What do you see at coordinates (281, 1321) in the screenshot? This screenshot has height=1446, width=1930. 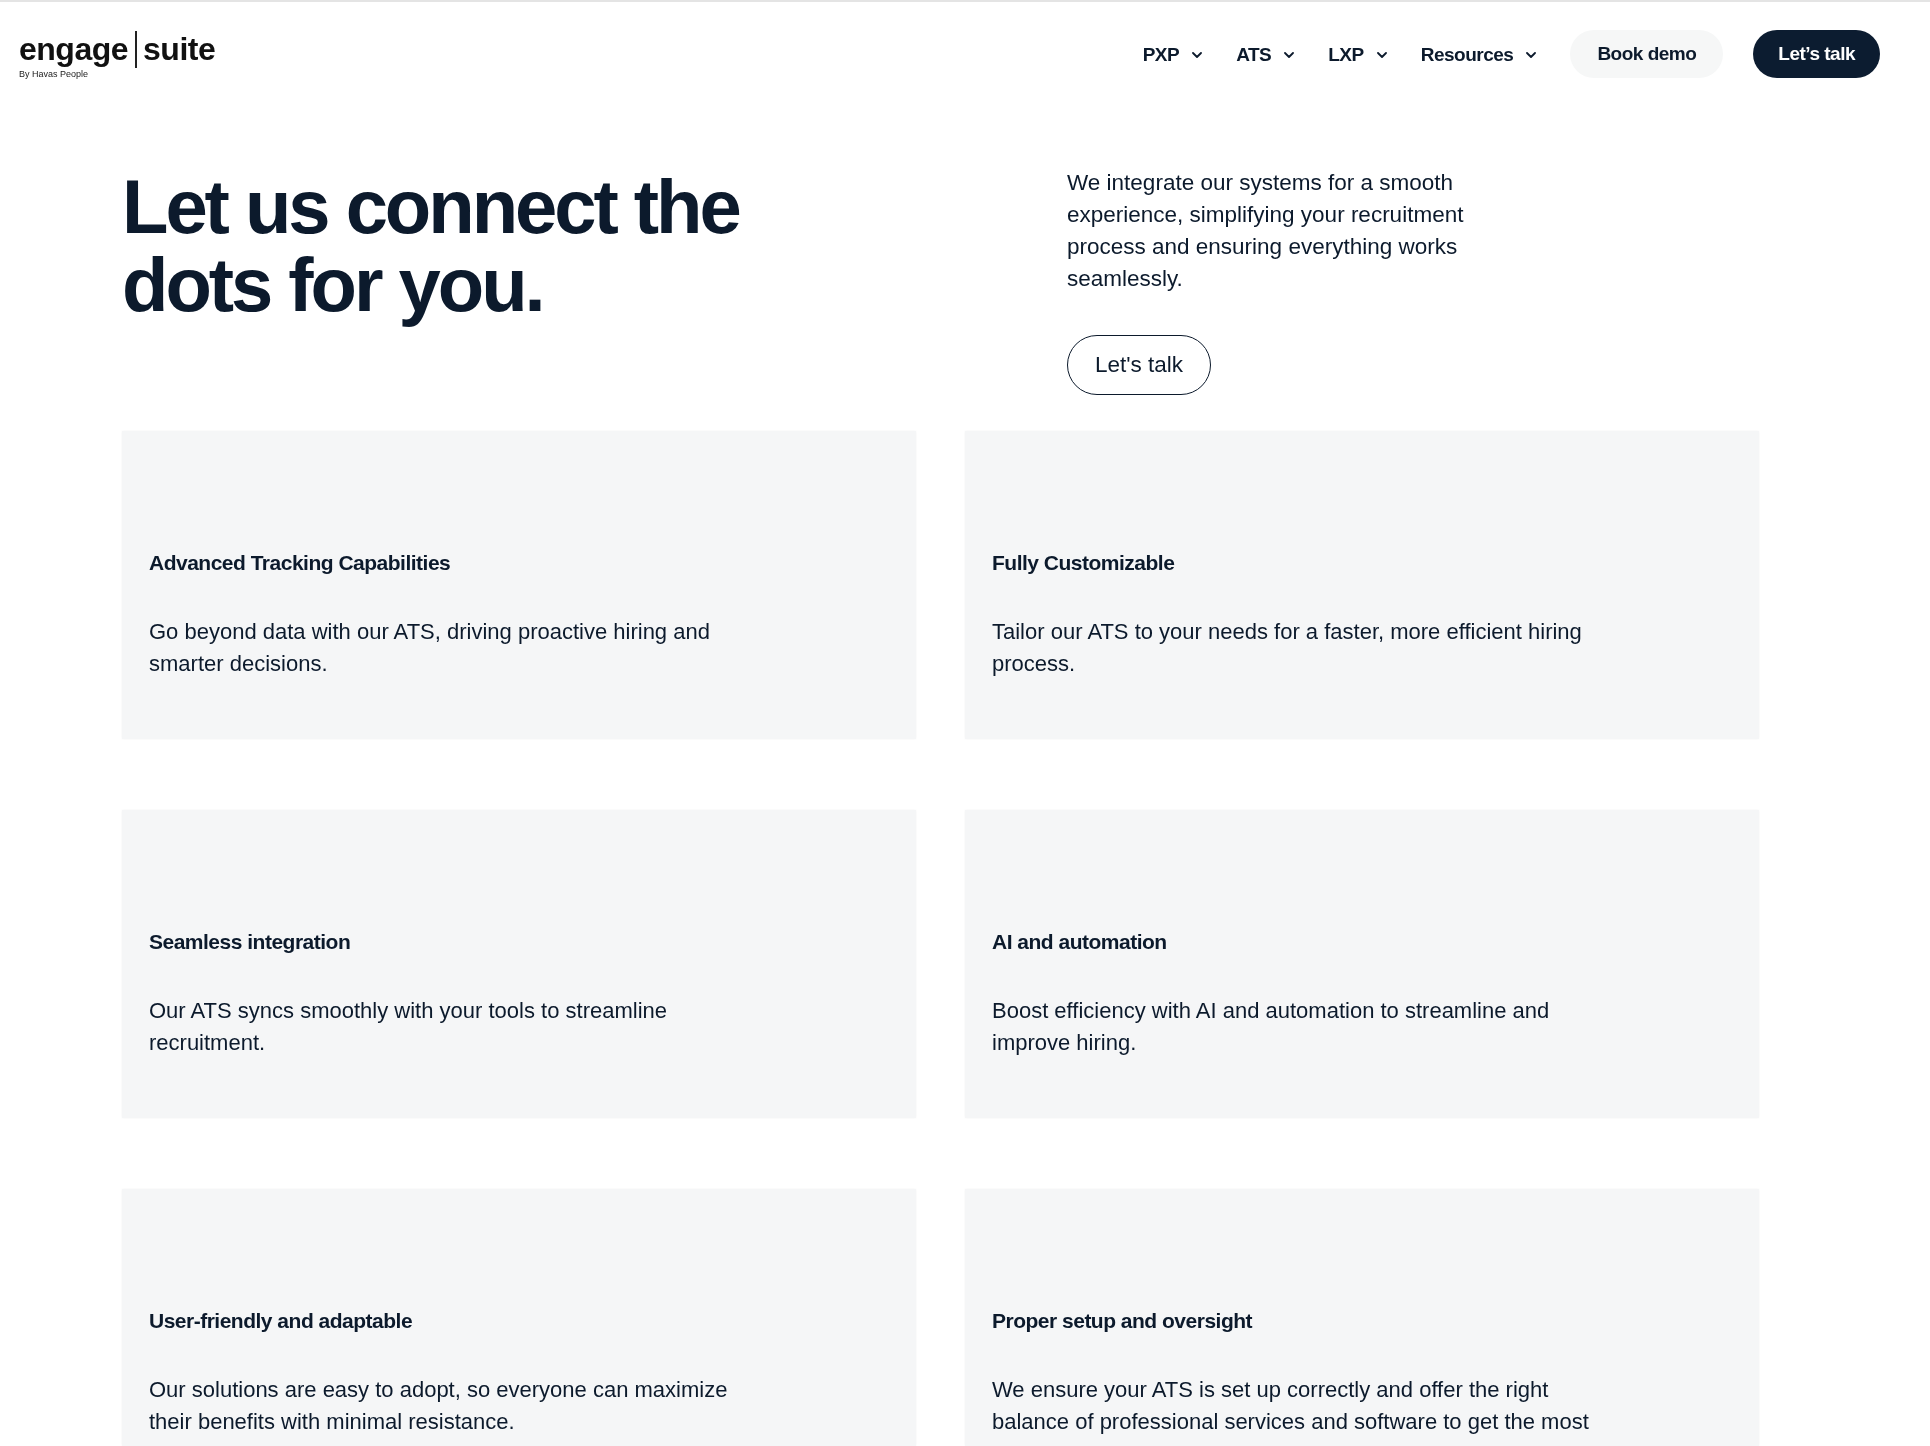 I see `card-title: User-friendly and adaptable` at bounding box center [281, 1321].